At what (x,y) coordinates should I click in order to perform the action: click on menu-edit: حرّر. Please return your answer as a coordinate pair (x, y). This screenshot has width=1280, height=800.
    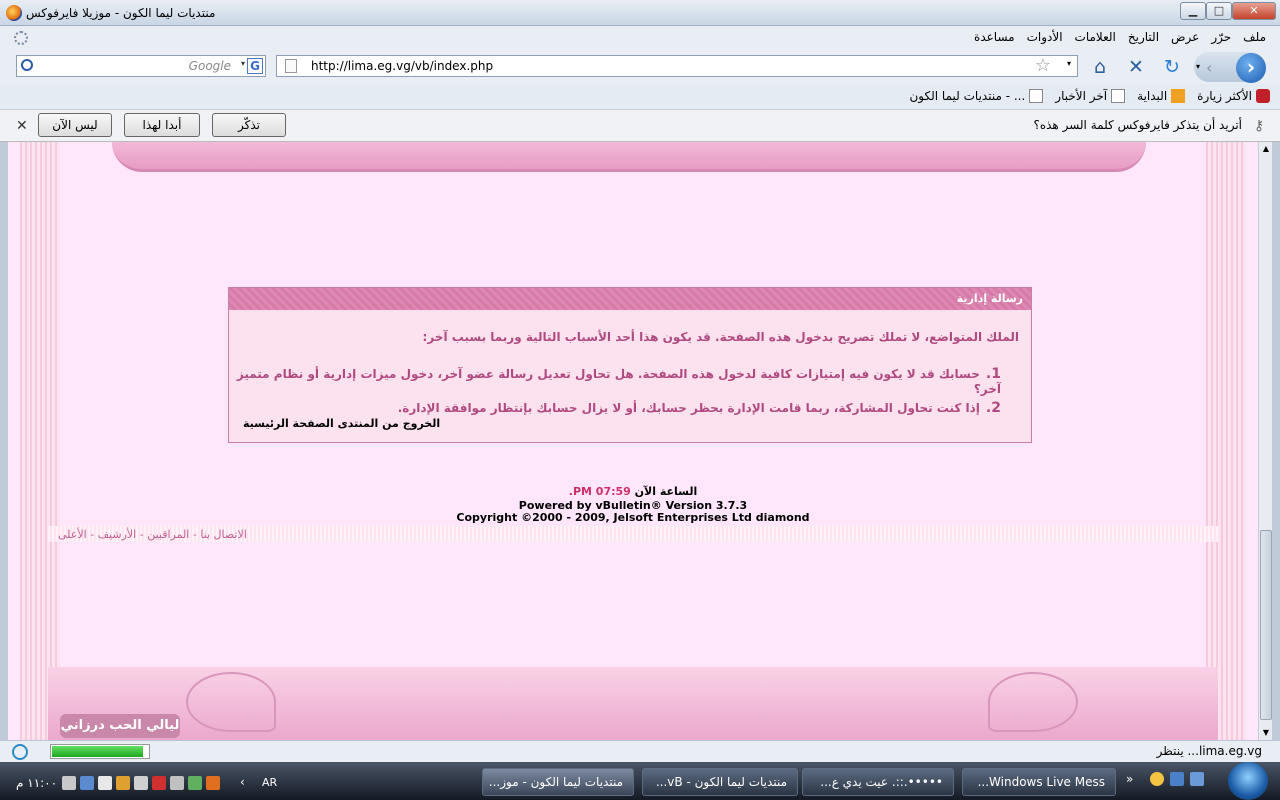
    Looking at the image, I should click on (1221, 37).